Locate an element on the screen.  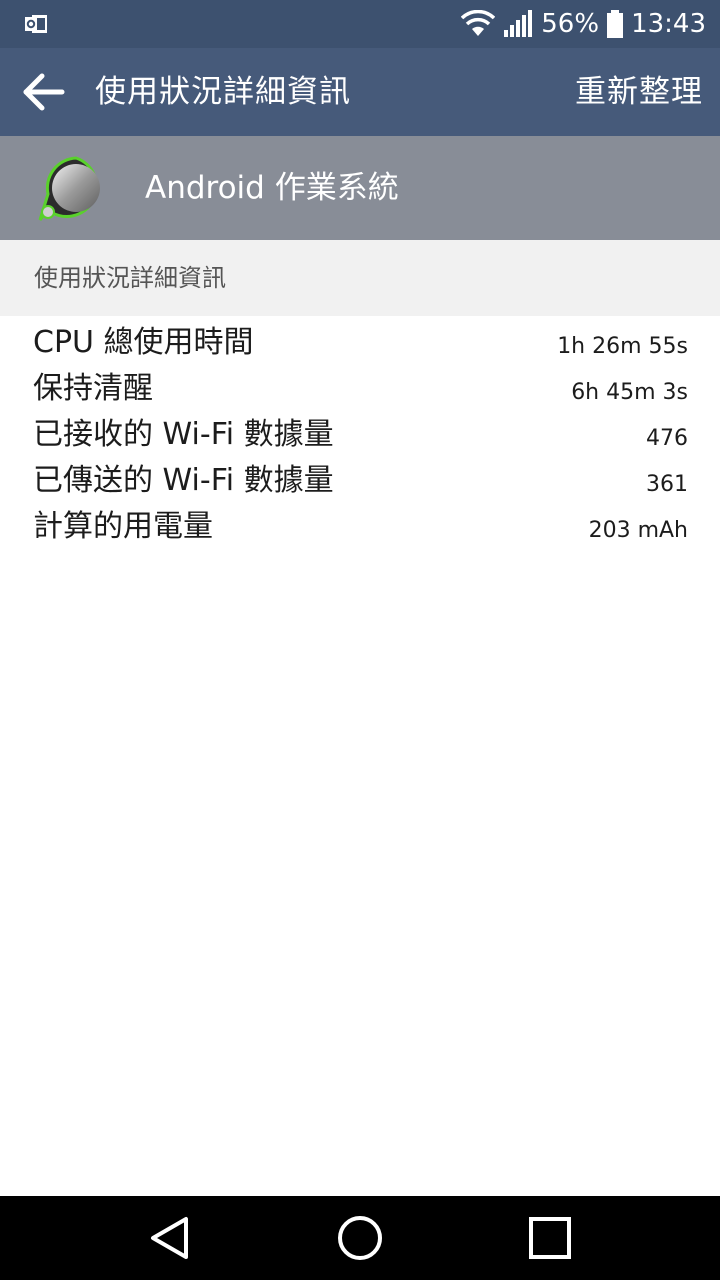
status-right: 56% 13:43 is located at coordinates (583, 24).